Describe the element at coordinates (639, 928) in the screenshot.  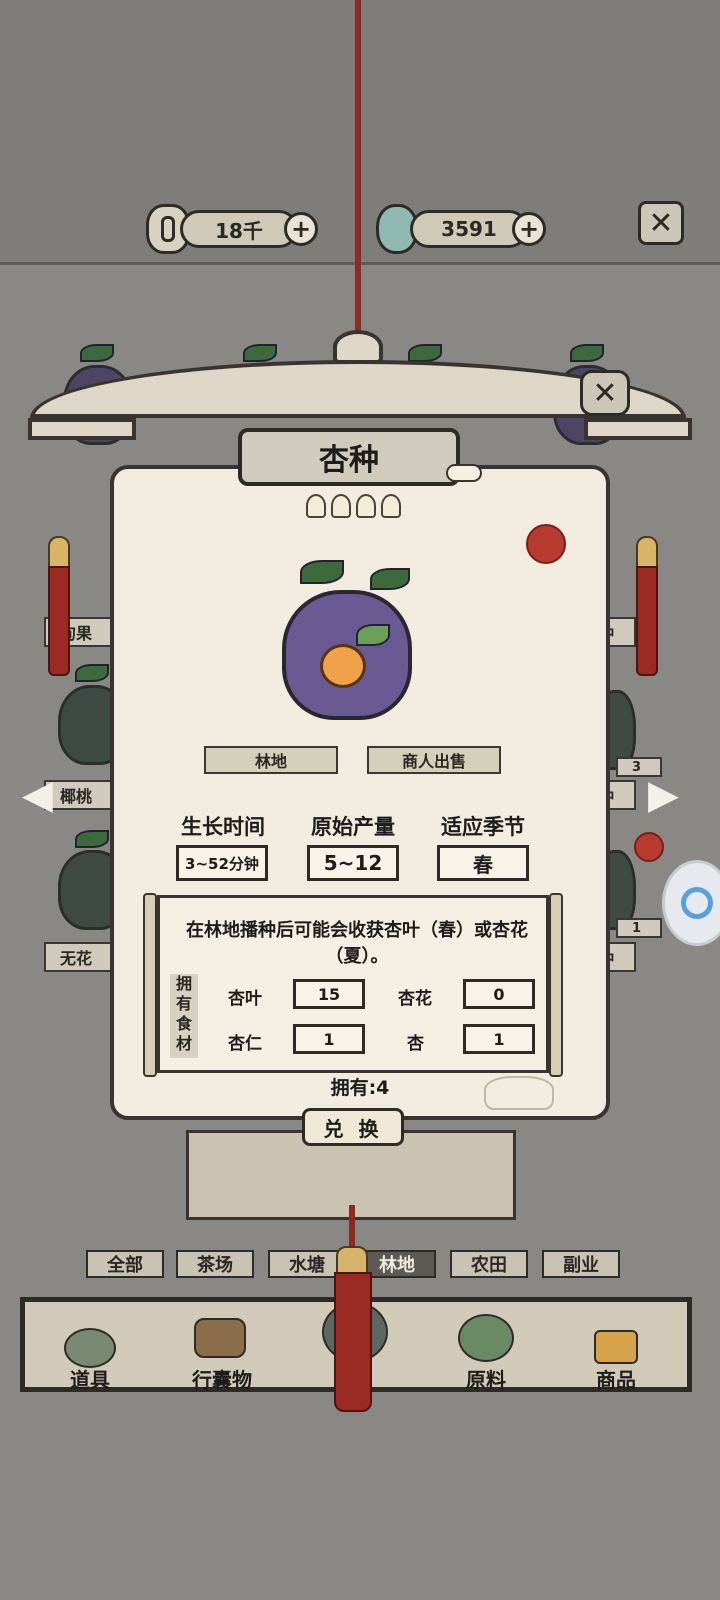
I see `item-count-badge: 1` at that location.